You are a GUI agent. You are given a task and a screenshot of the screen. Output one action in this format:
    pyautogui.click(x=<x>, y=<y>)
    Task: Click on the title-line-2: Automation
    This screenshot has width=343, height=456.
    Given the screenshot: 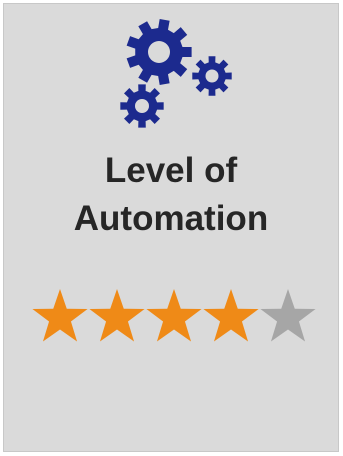 What is the action you would take?
    pyautogui.click(x=171, y=218)
    